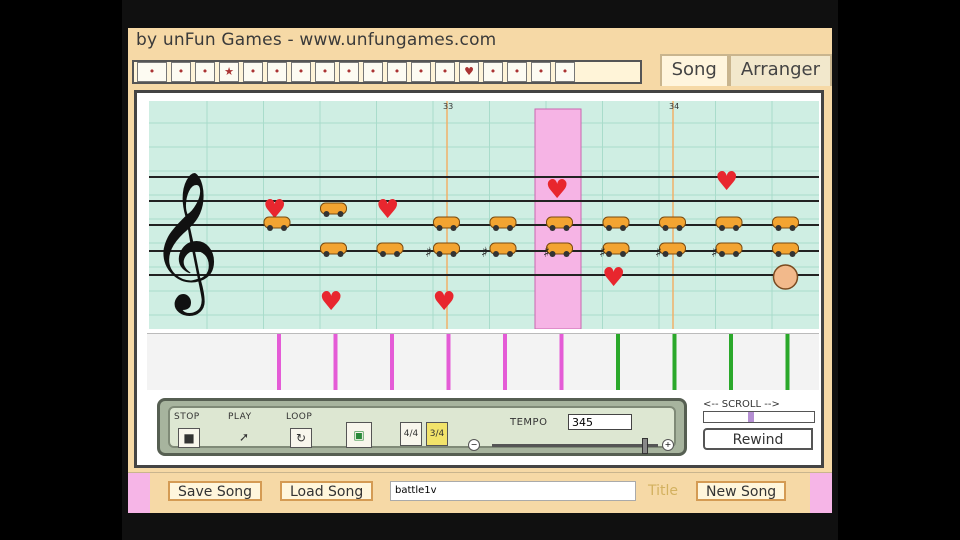  Describe the element at coordinates (645, 446) in the screenshot. I see `tempo-slider-knob` at that location.